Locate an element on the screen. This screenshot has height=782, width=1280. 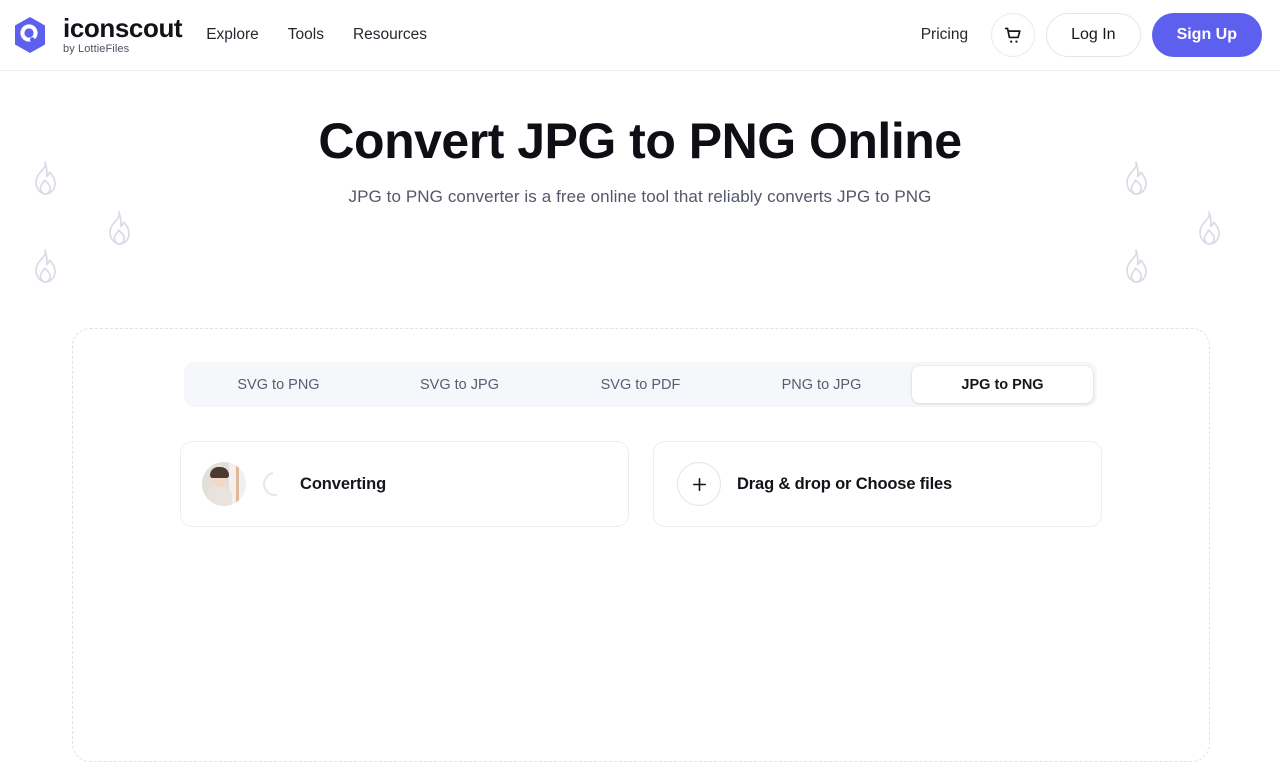
primary-nav: Explore Tools Resources is located at coordinates (316, 35).